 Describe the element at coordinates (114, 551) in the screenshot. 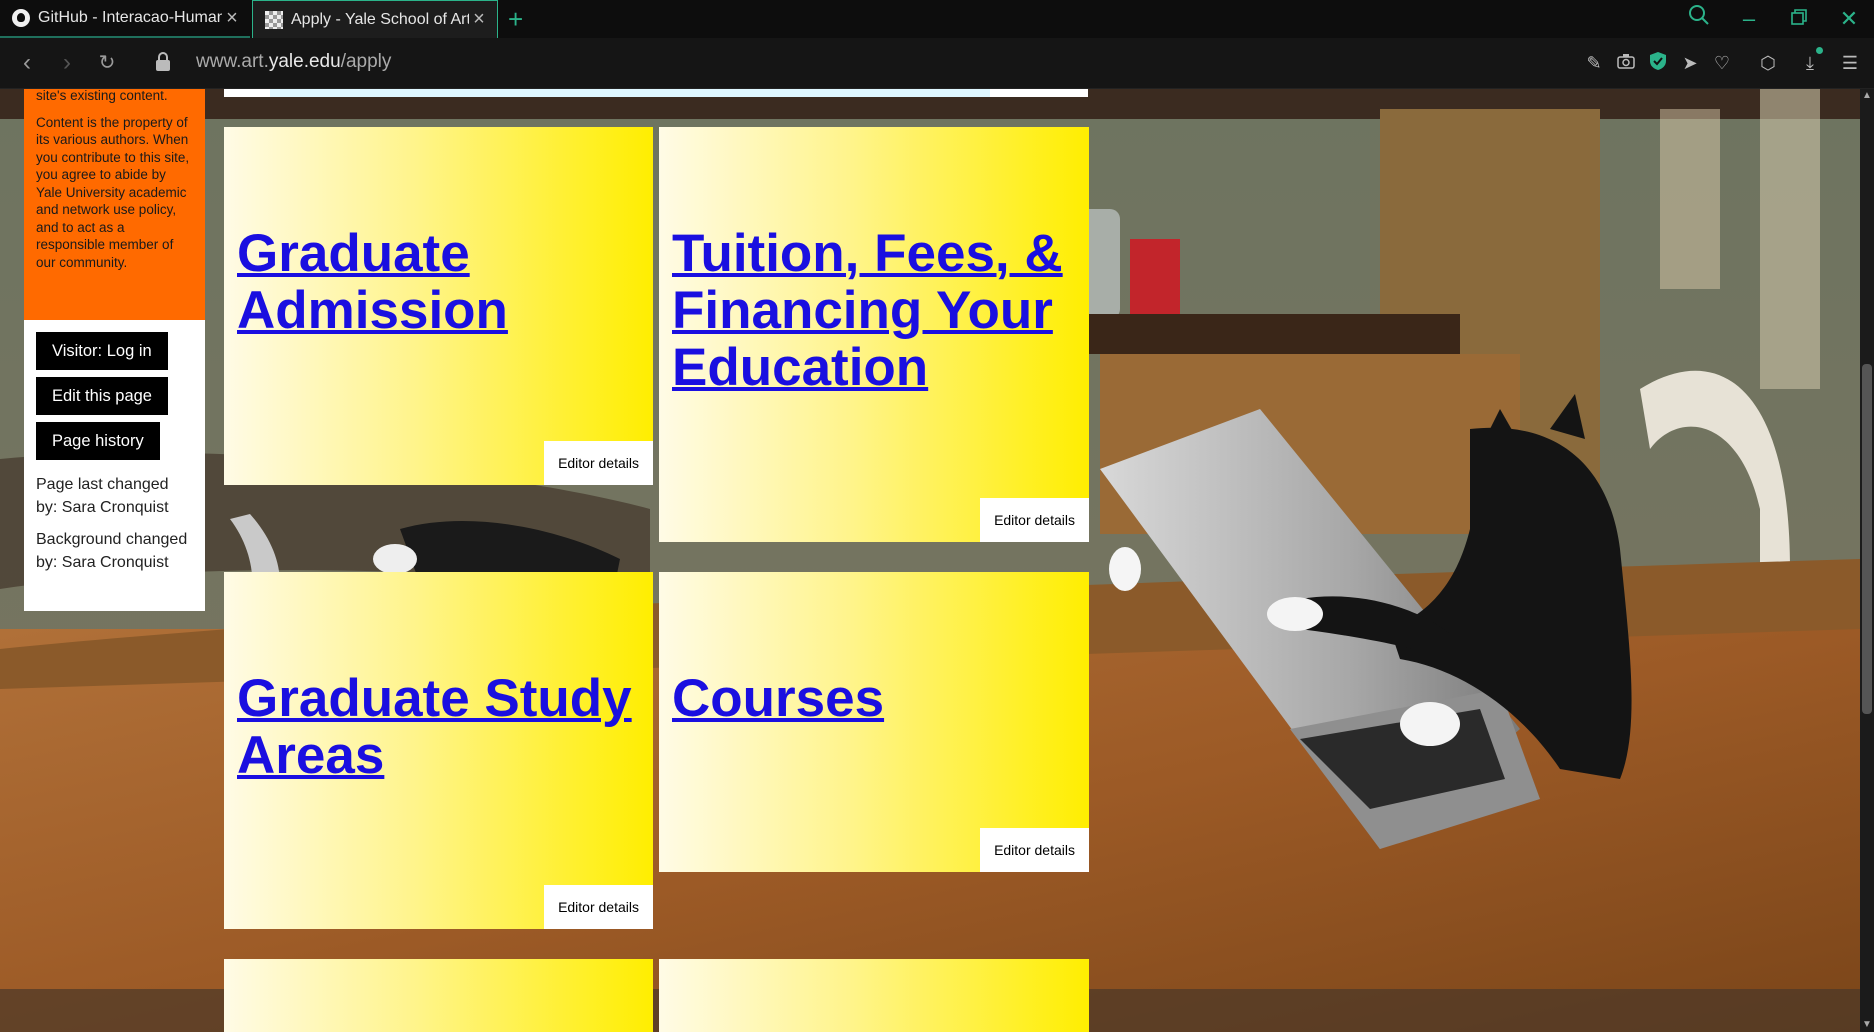

I see `background-changed: Background changed by: Sara Cronquist` at that location.